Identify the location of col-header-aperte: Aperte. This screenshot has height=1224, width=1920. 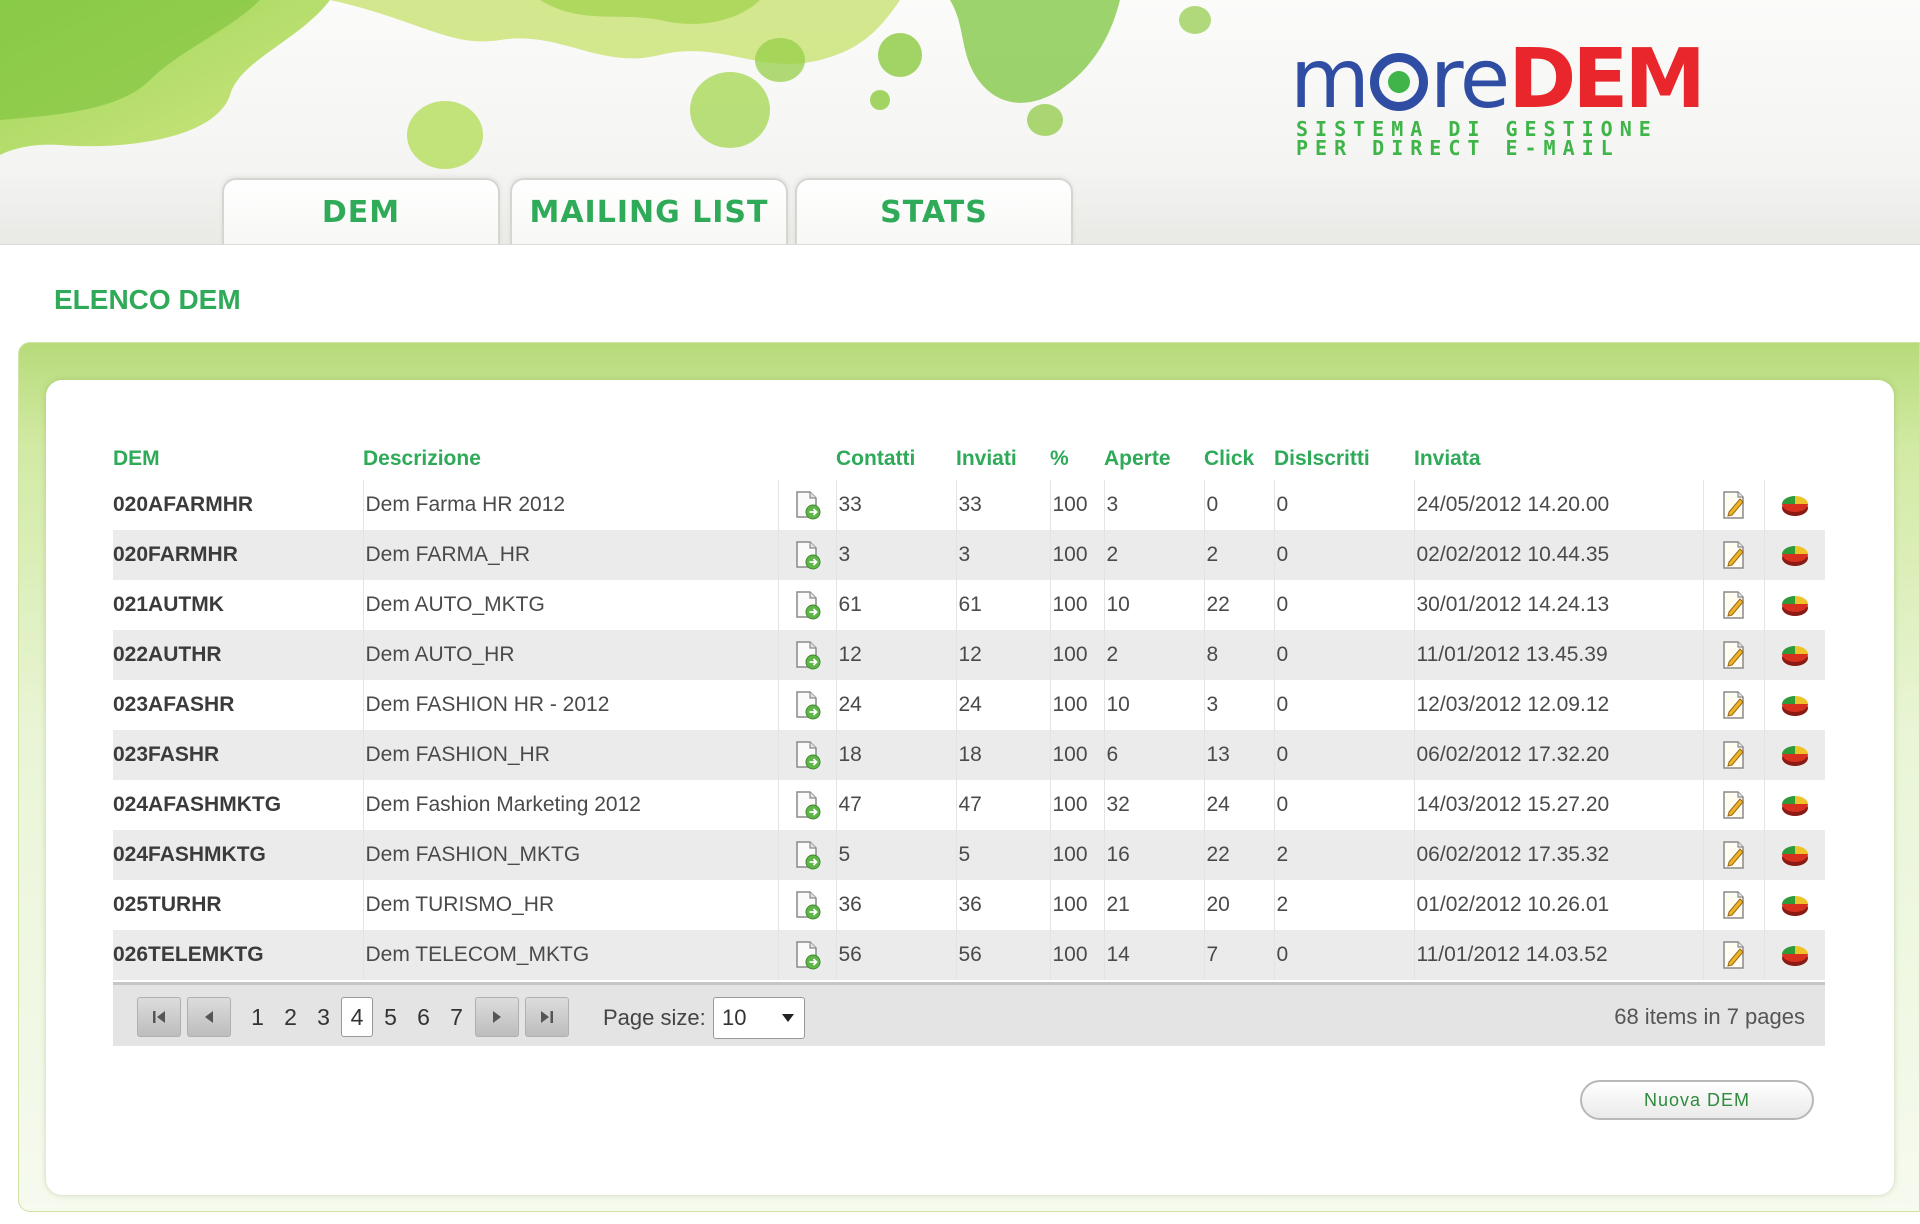
(1154, 459).